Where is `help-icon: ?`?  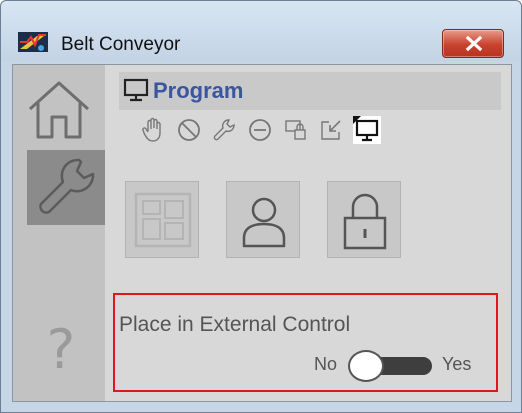 help-icon: ? is located at coordinates (61, 350).